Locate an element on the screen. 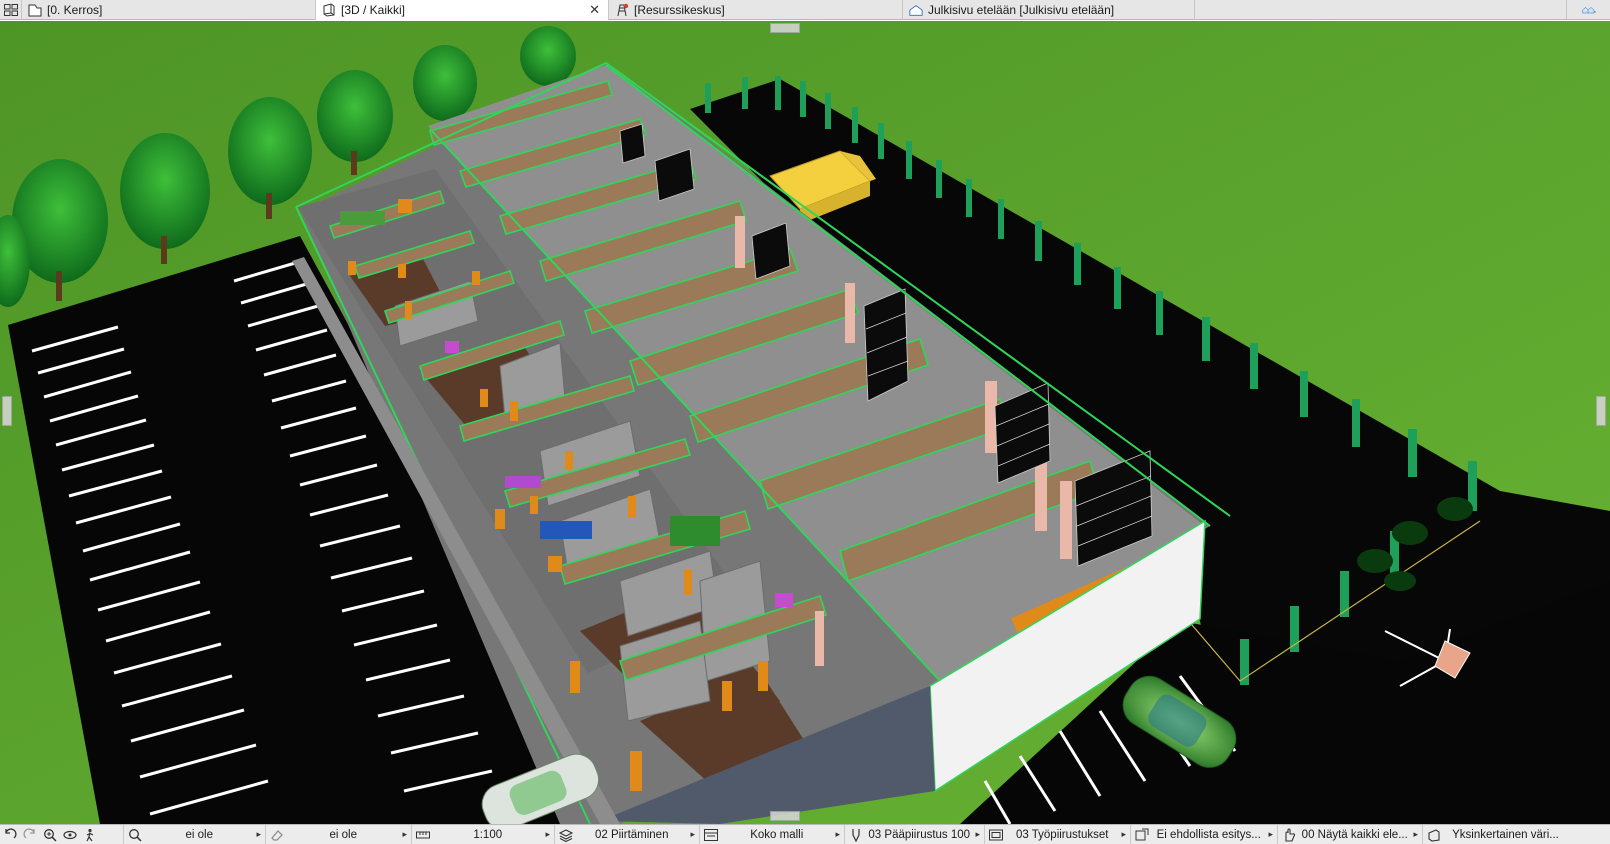  floor-plan-icon is located at coordinates (35, 10).